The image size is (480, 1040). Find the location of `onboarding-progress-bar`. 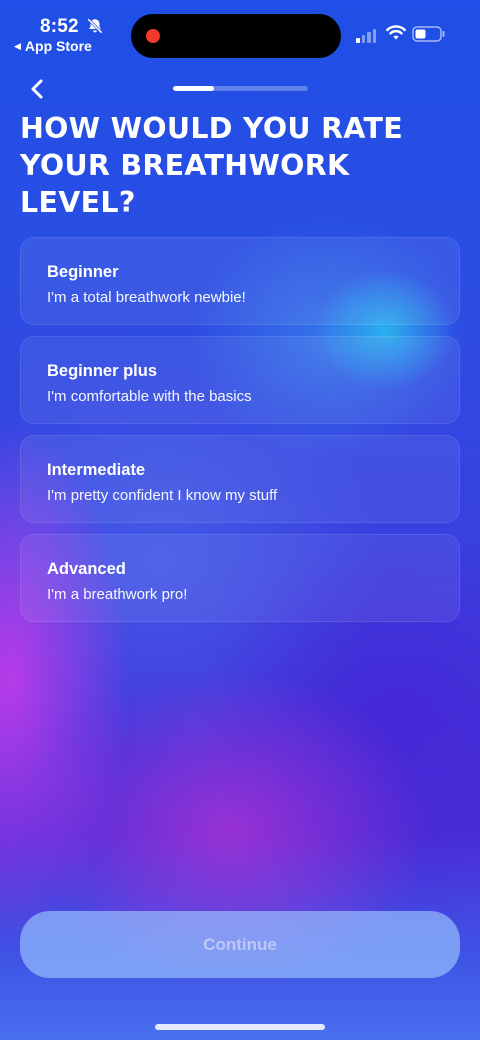

onboarding-progress-bar is located at coordinates (240, 88).